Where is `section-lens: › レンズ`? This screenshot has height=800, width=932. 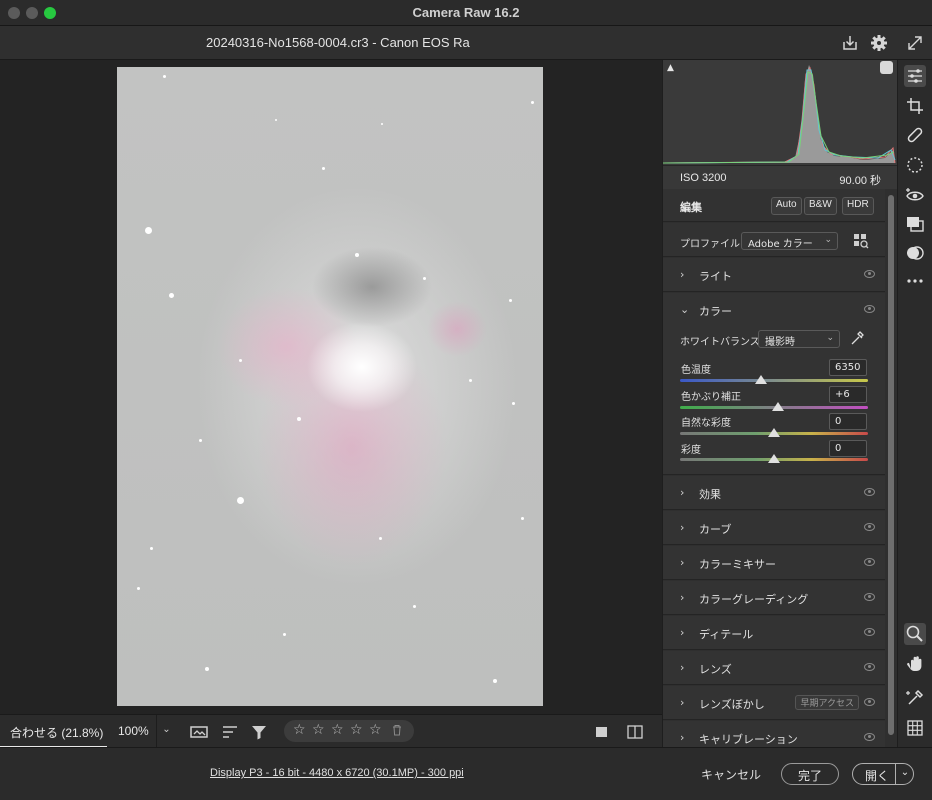 section-lens: › レンズ is located at coordinates (774, 668).